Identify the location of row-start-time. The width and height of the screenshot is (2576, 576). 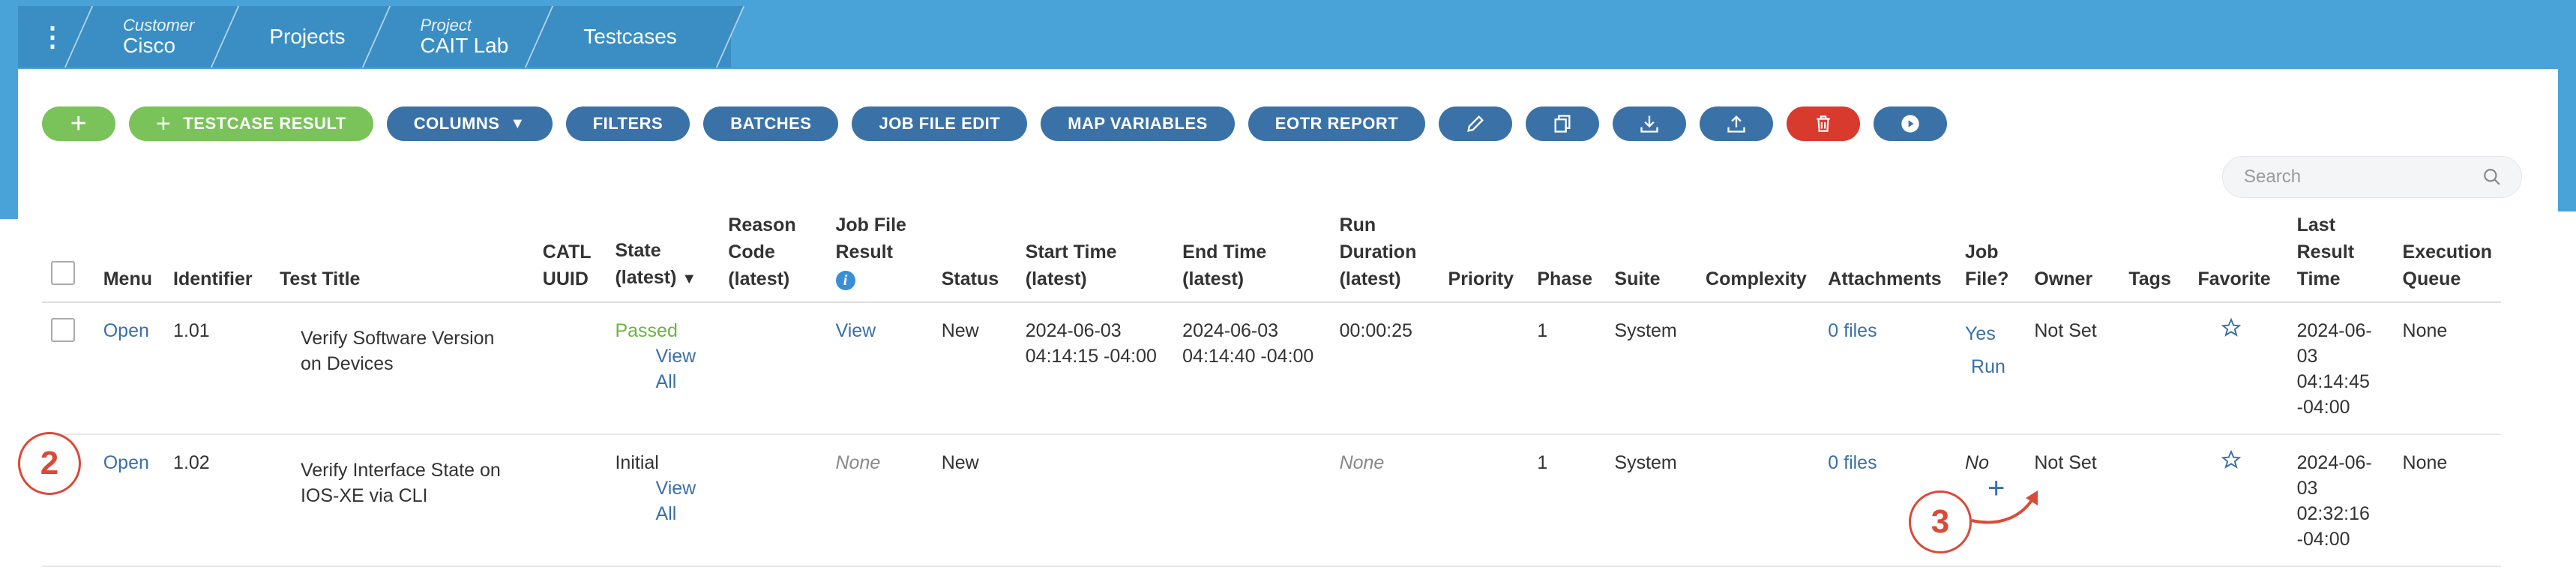
(1095, 500).